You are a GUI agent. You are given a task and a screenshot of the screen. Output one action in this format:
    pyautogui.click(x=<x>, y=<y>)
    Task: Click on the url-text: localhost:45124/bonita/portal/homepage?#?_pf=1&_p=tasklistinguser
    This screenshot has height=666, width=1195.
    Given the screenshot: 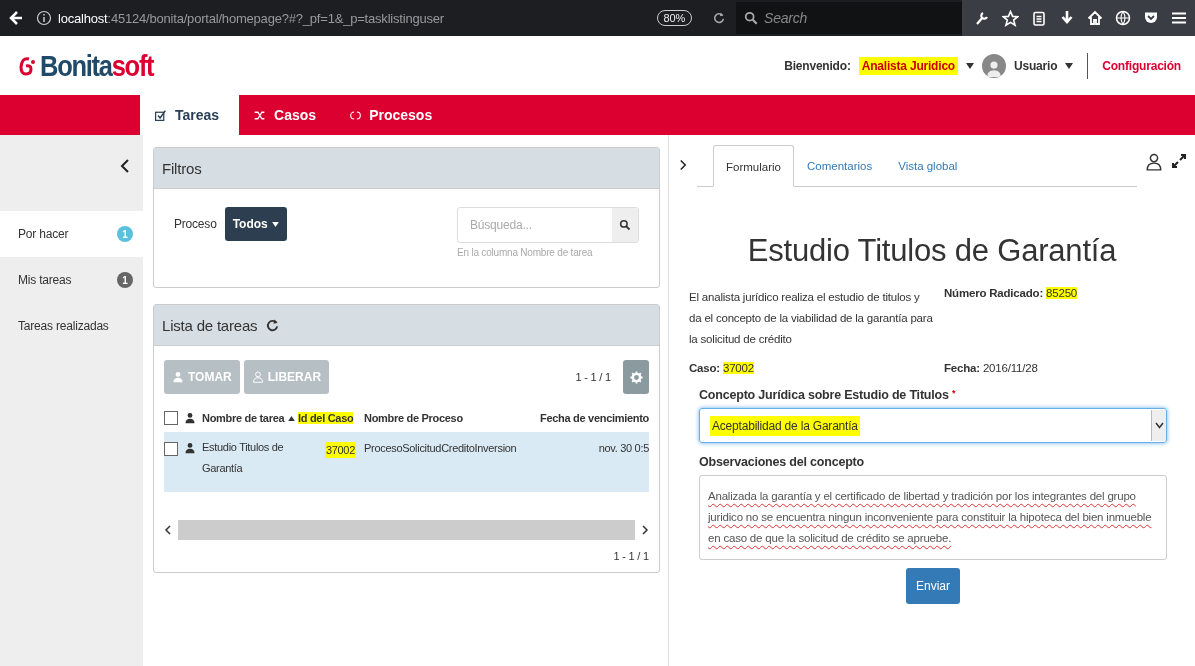 What is the action you would take?
    pyautogui.click(x=251, y=18)
    